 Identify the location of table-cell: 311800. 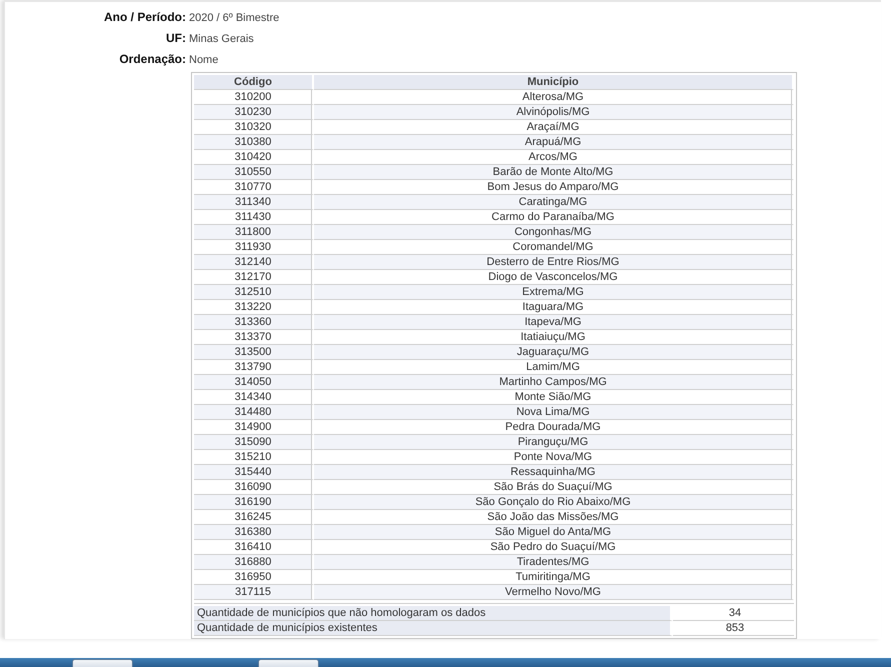
(254, 232).